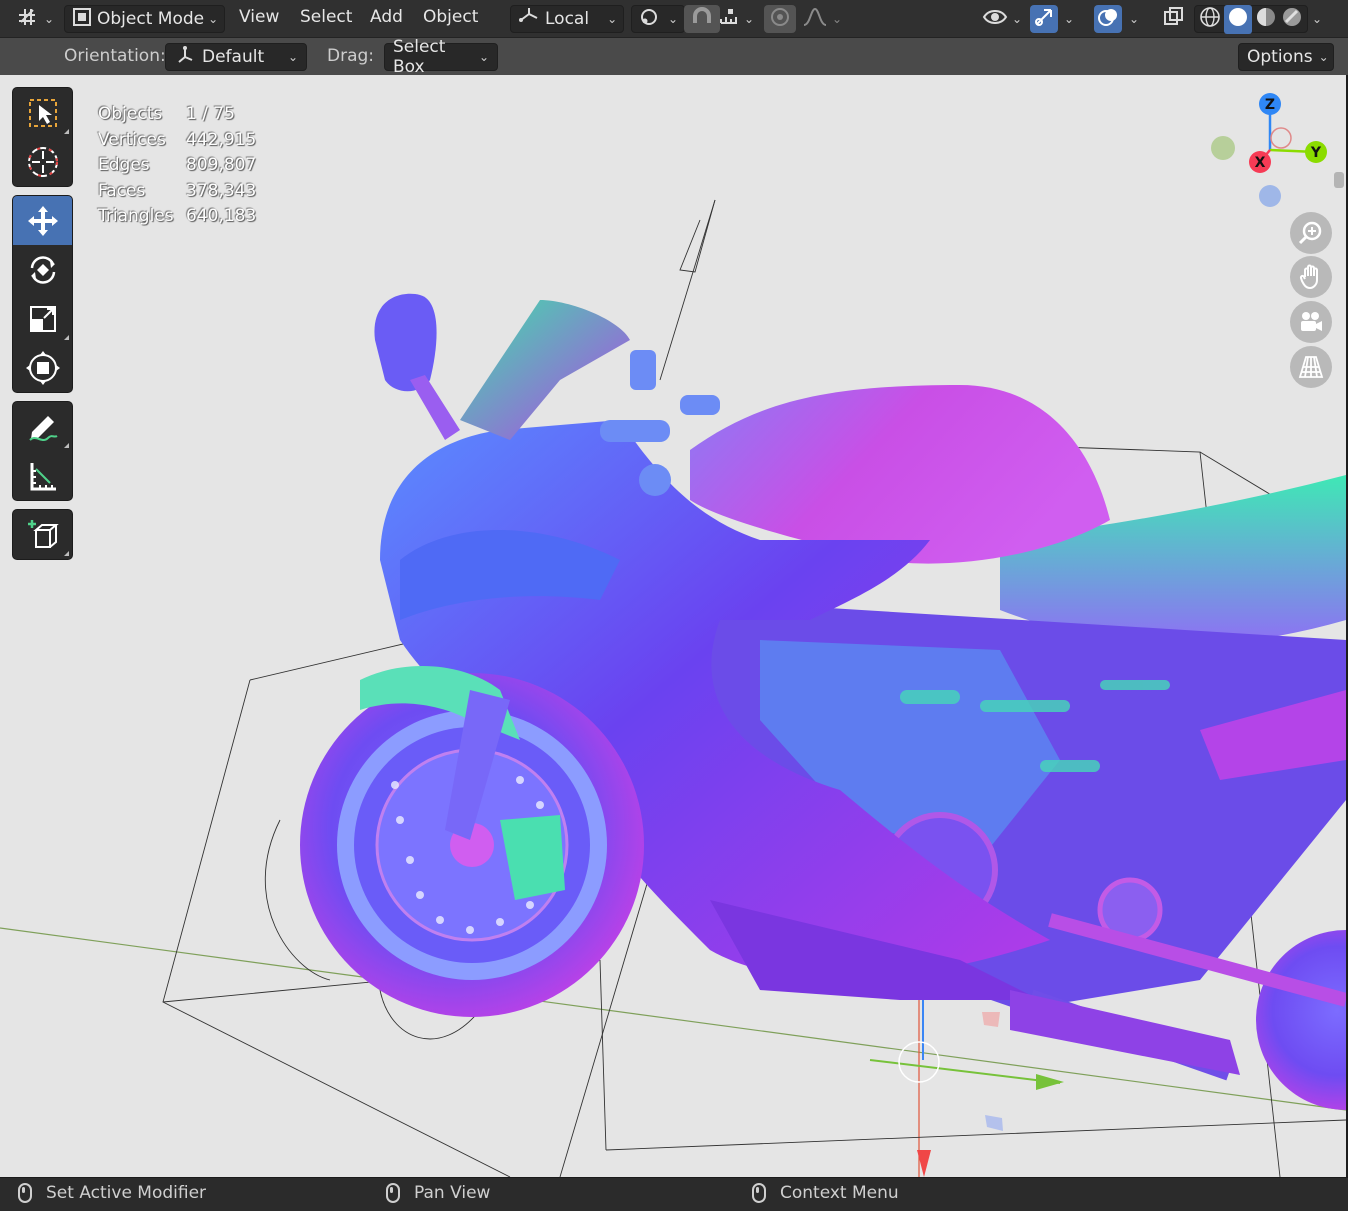  I want to click on stat-edges: Edges 809,807, so click(177, 166).